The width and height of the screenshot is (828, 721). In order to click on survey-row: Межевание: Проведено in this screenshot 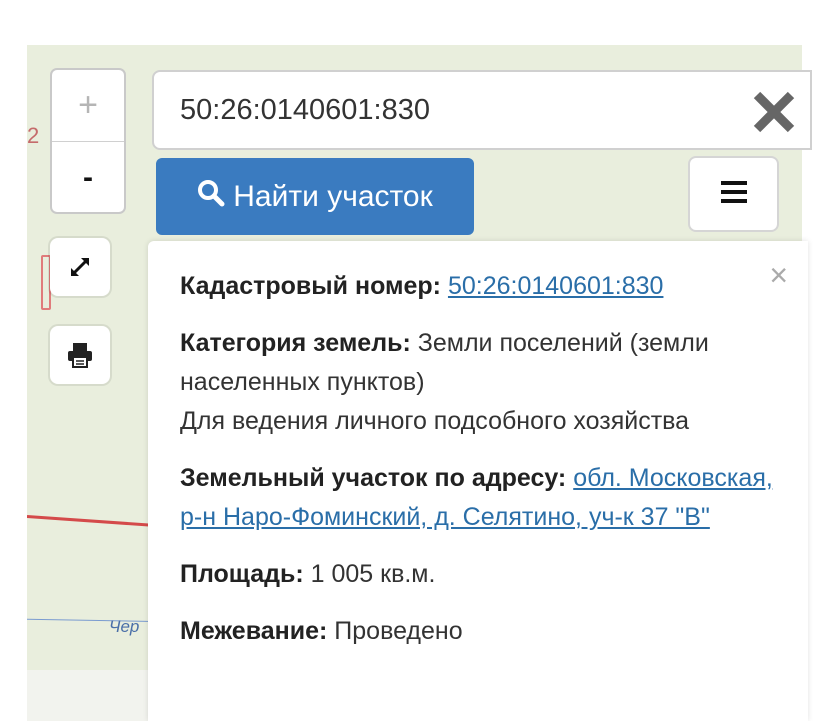, I will do `click(480, 631)`.